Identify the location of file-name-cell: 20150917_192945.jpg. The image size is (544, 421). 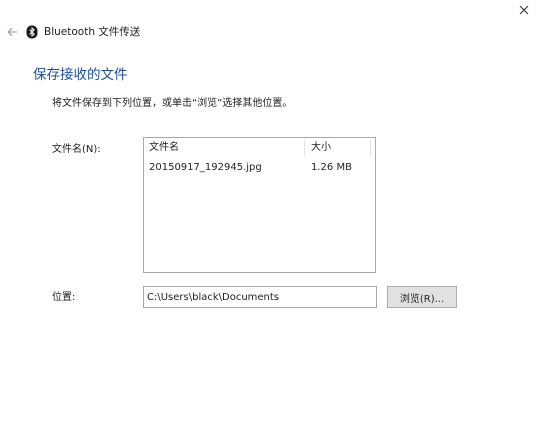
(205, 167).